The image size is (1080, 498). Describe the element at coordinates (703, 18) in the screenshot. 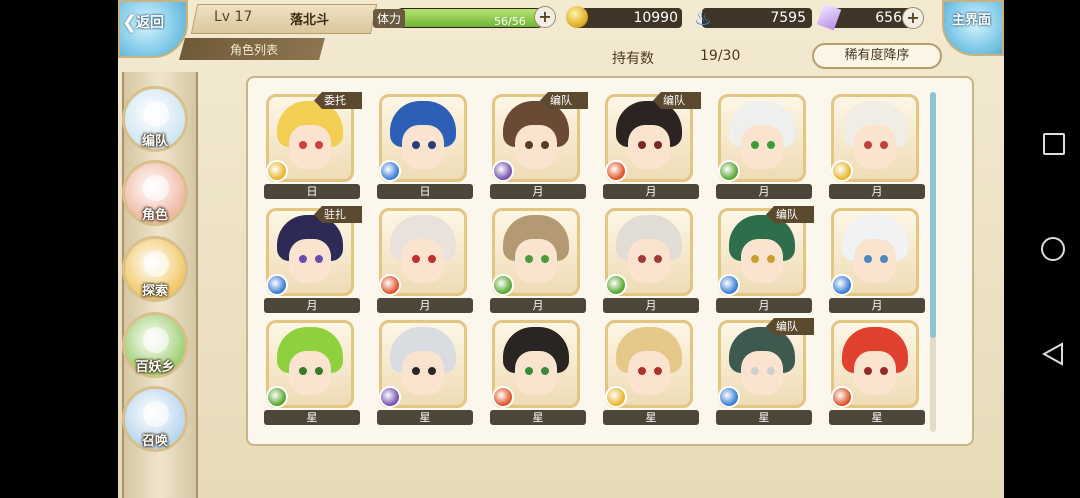

I see `blue-flame-icon: ♨` at that location.